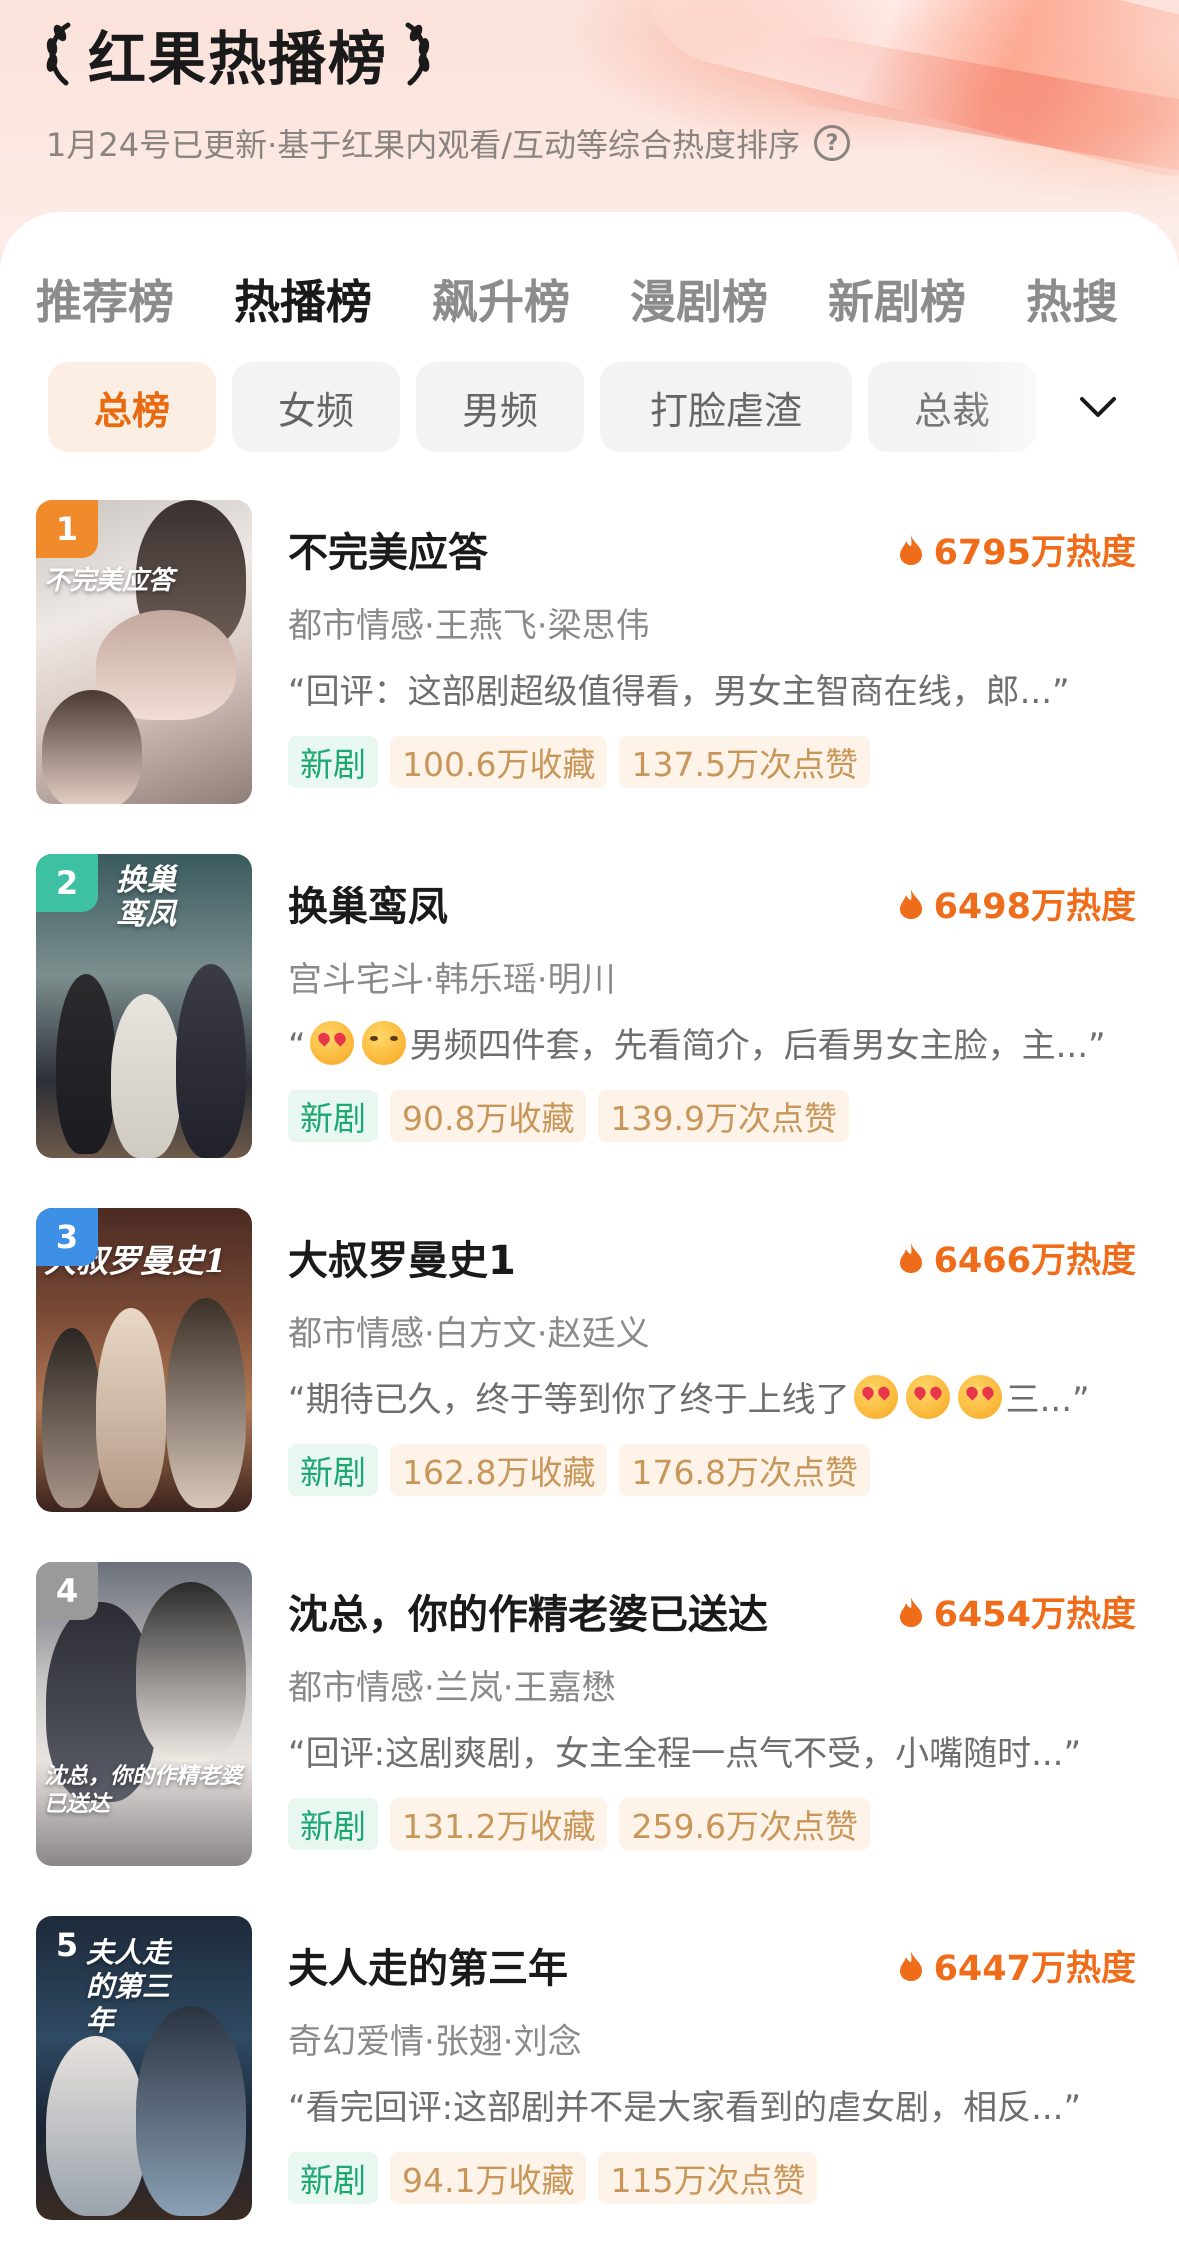 This screenshot has height=2264, width=1179. I want to click on likes-badge: 259.6万次点赞, so click(744, 1824).